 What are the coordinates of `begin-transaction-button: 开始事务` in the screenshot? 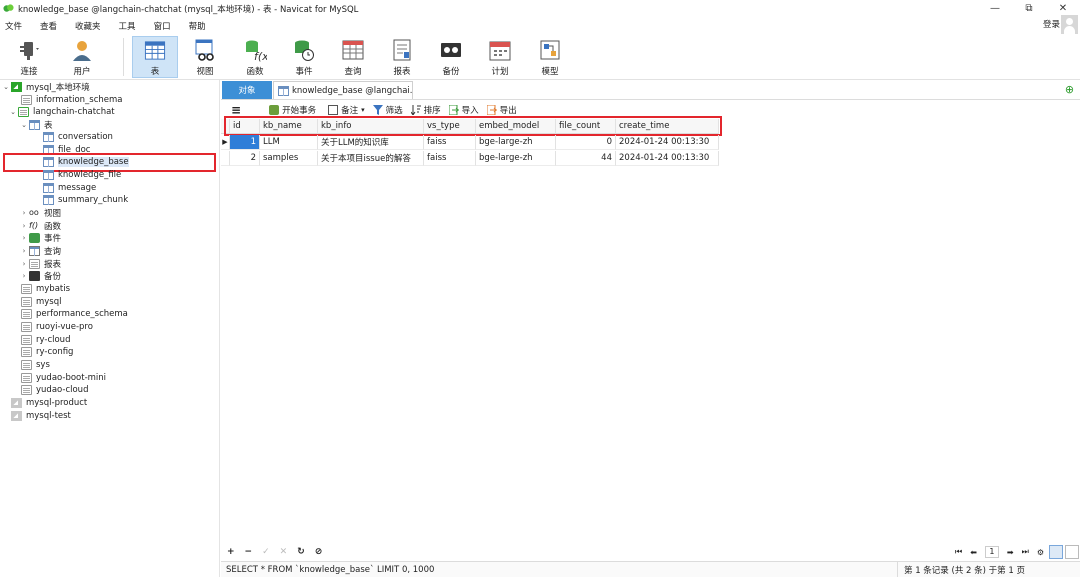 It's located at (292, 110).